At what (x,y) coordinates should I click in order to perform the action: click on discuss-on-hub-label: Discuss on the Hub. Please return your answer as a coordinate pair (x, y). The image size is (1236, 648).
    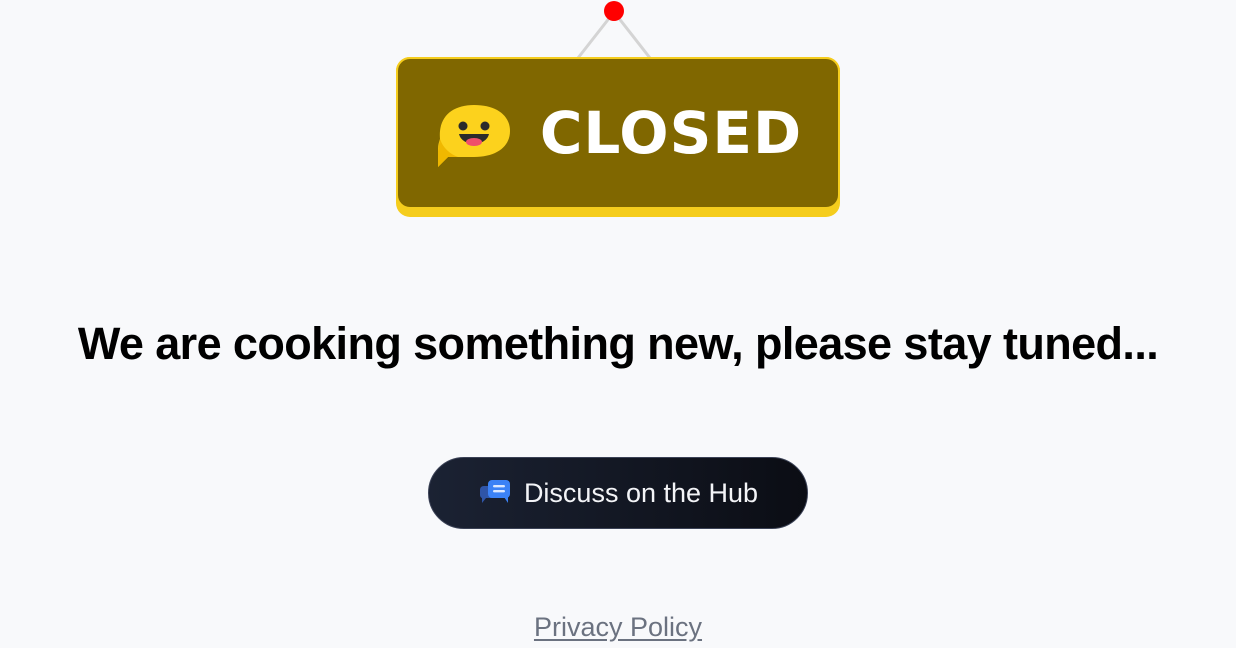
    Looking at the image, I should click on (641, 492).